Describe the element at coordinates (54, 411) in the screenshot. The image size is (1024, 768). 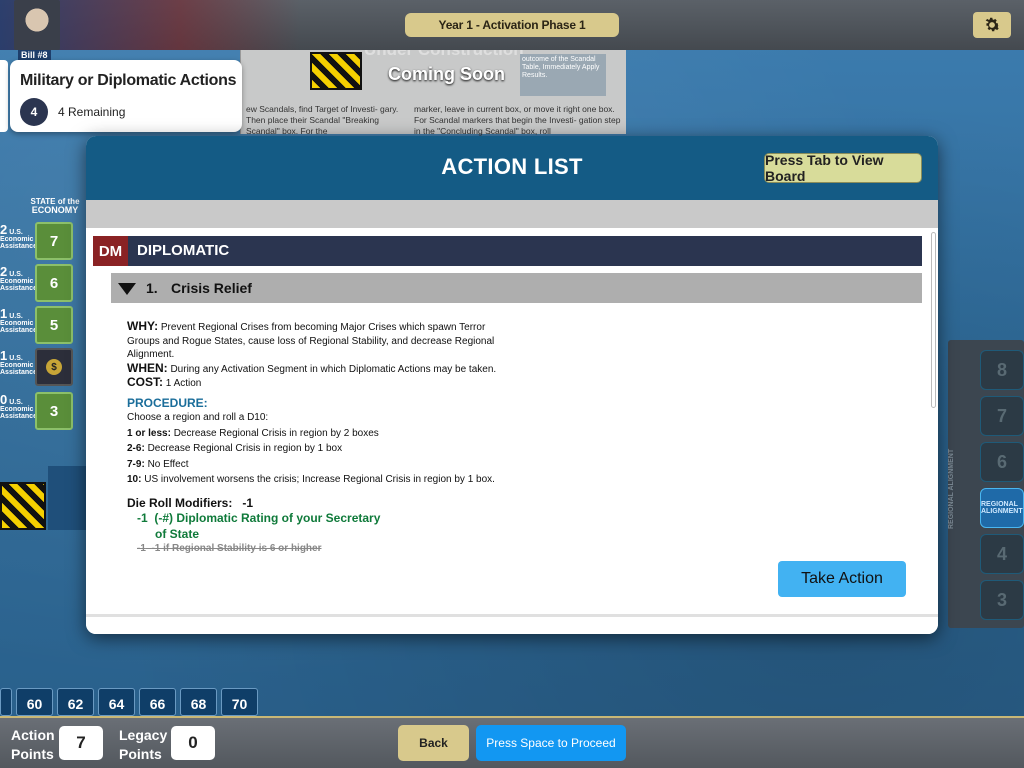
I see `economy-box: 3` at that location.